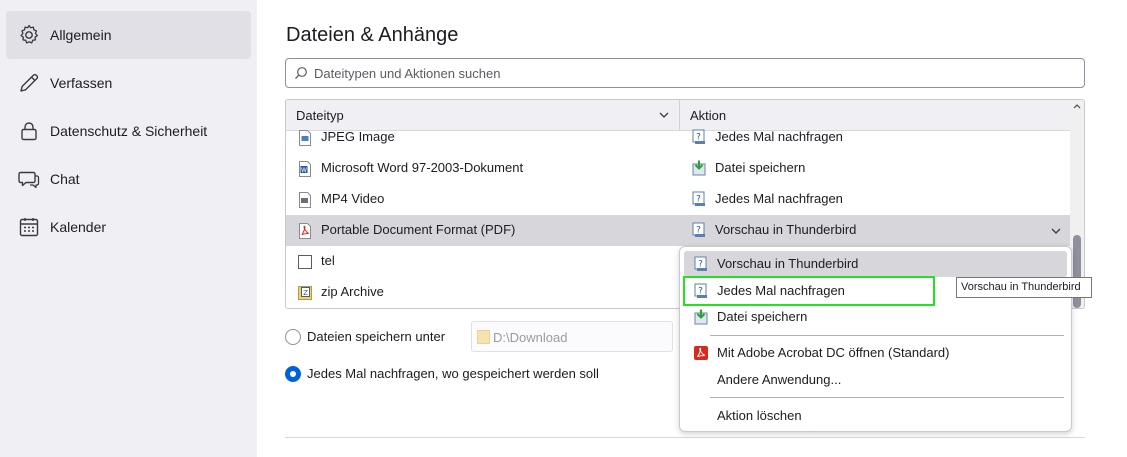  Describe the element at coordinates (29, 227) in the screenshot. I see `calendar-icon` at that location.